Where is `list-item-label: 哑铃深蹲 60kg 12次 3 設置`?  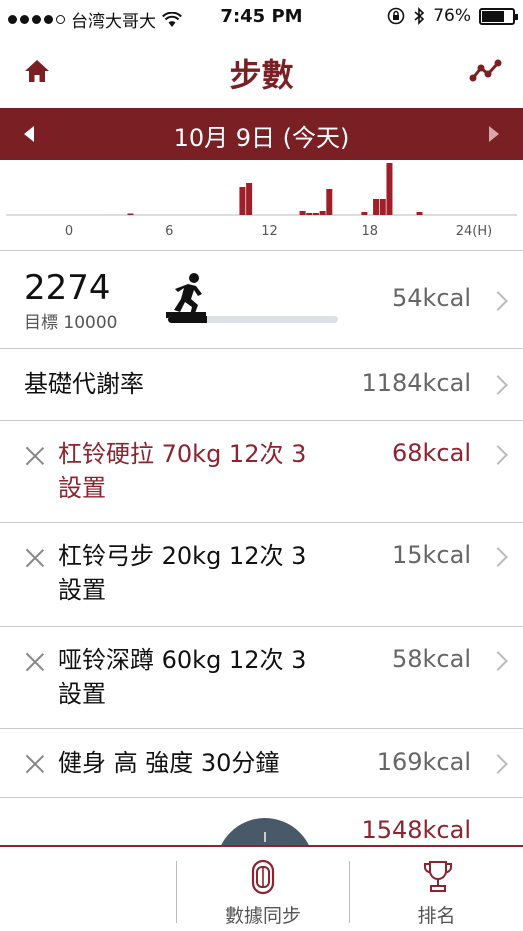 list-item-label: 哑铃深蹲 60kg 12次 3 設置 is located at coordinates (182, 677).